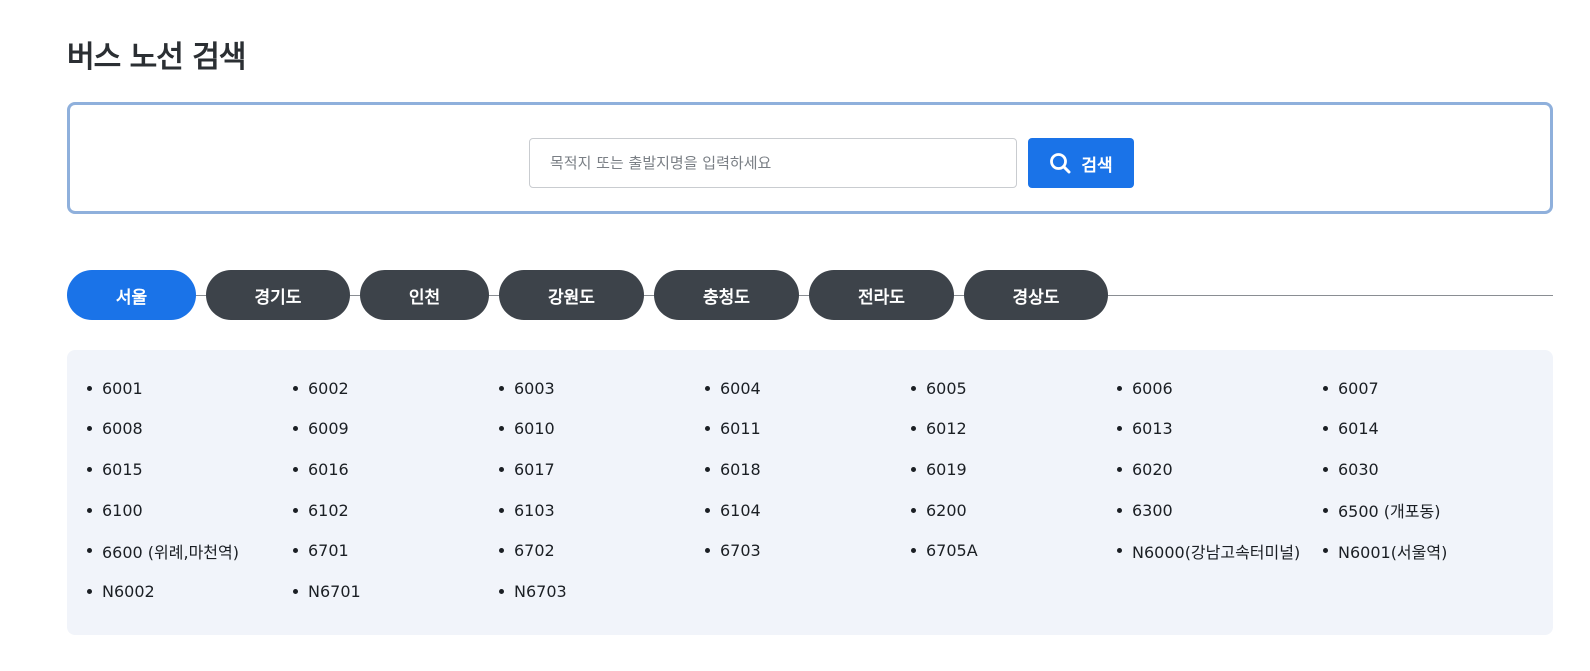 The height and width of the screenshot is (671, 1590). Describe the element at coordinates (808, 429) in the screenshot. I see `route-item: 6011` at that location.